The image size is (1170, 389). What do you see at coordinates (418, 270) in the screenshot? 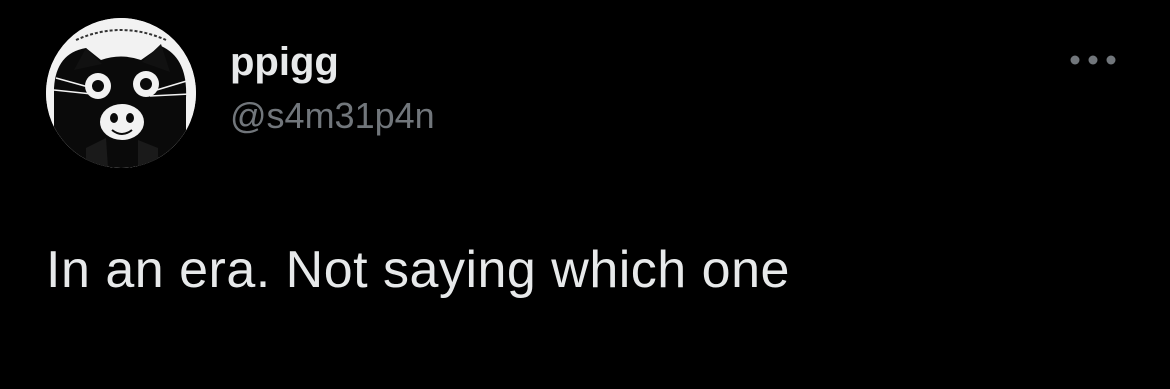
I see `tweet-text: In an era. Not saying which one` at bounding box center [418, 270].